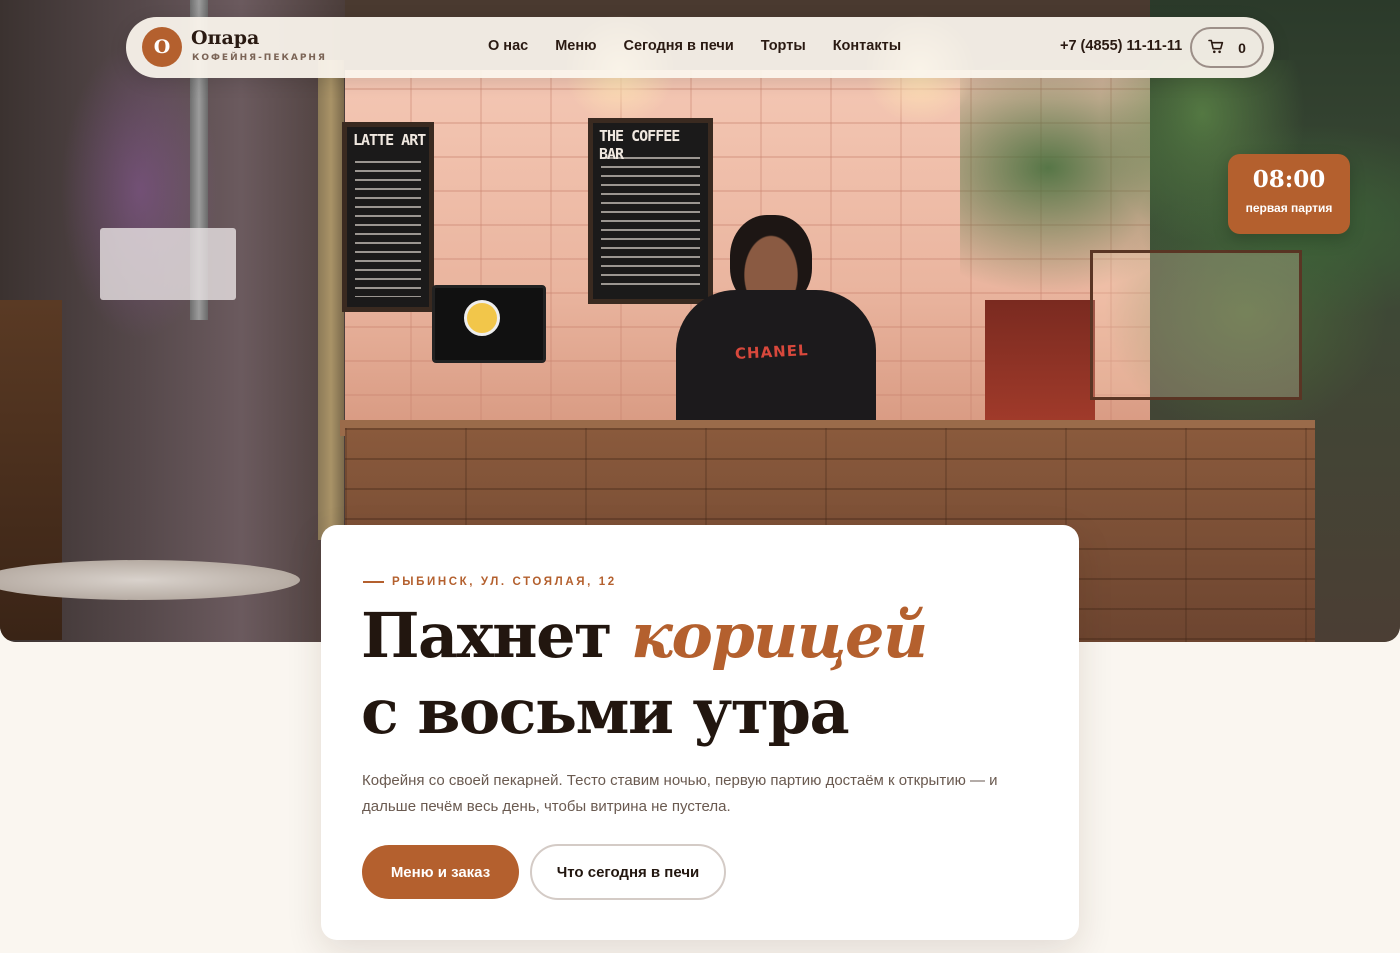 The width and height of the screenshot is (1400, 953). What do you see at coordinates (373, 582) in the screenshot?
I see `eyebrow-line` at bounding box center [373, 582].